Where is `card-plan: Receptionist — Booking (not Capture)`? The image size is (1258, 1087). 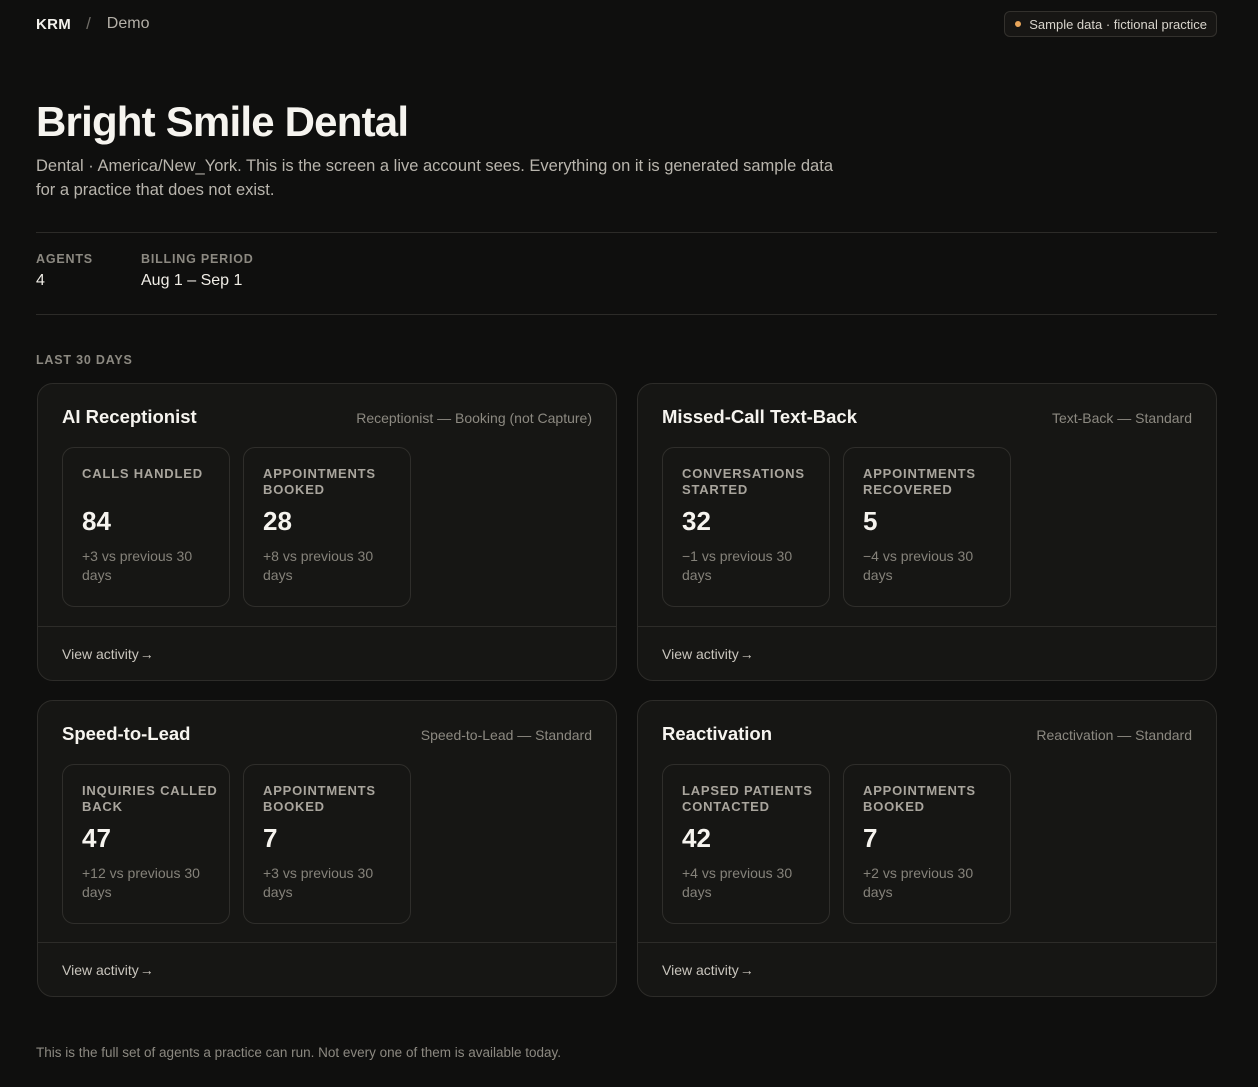
card-plan: Receptionist — Booking (not Capture) is located at coordinates (474, 418).